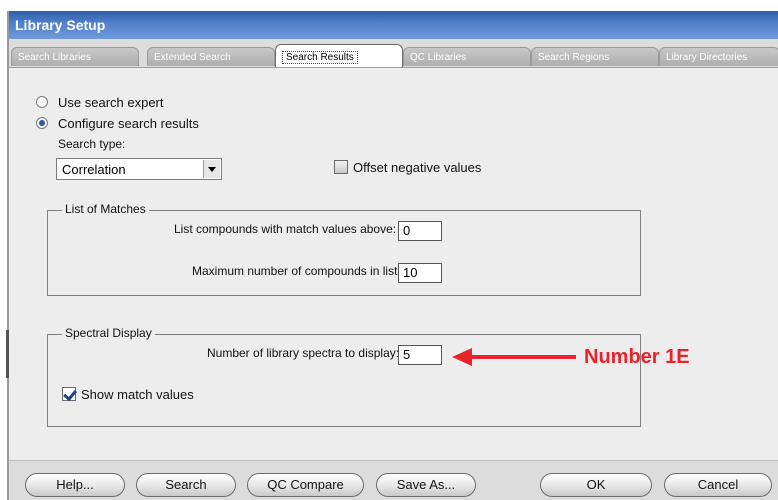 Image resolution: width=778 pixels, height=500 pixels. Describe the element at coordinates (393, 25) in the screenshot. I see `title-bar: Library Setup` at that location.